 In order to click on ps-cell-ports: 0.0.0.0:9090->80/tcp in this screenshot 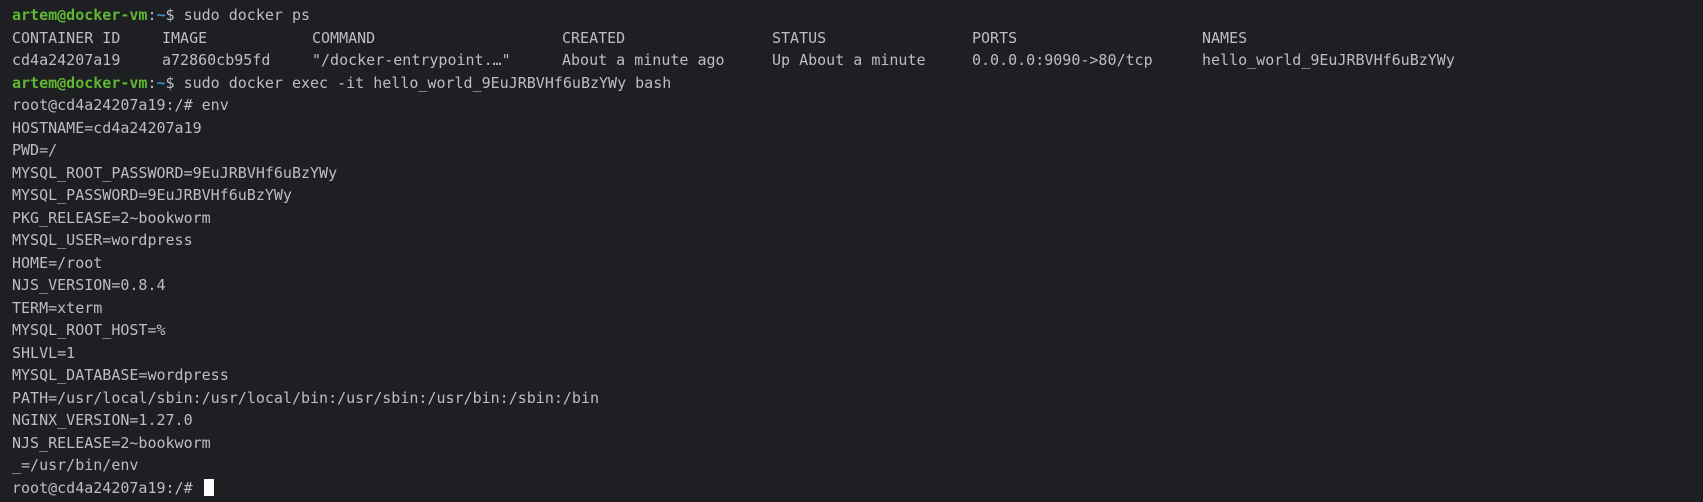, I will do `click(1062, 60)`.